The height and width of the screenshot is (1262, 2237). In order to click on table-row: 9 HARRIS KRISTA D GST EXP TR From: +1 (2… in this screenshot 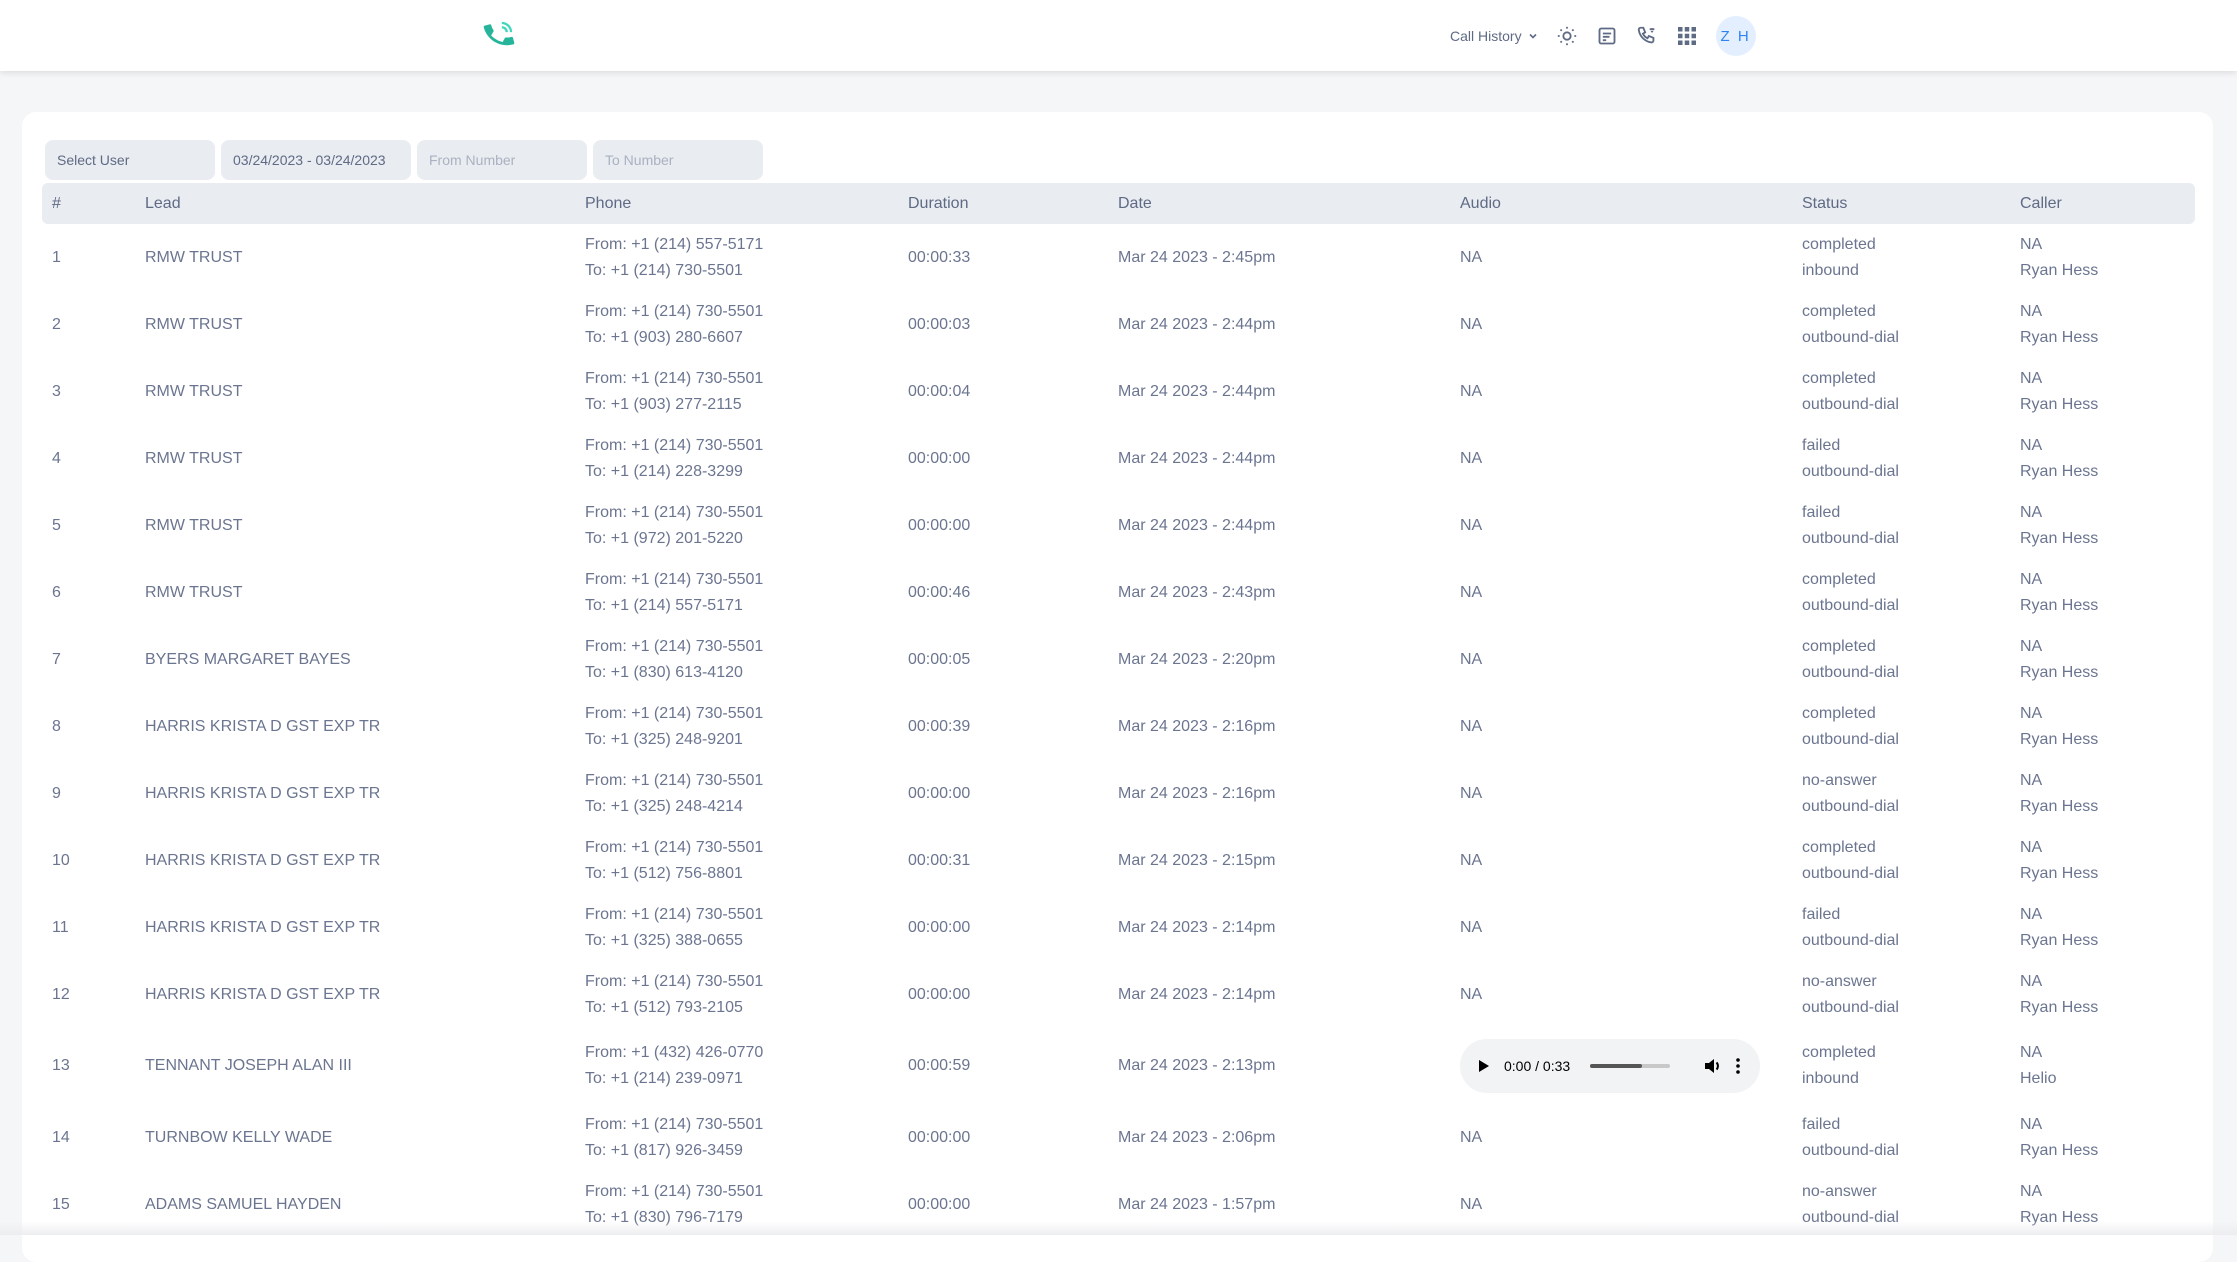, I will do `click(1118, 793)`.